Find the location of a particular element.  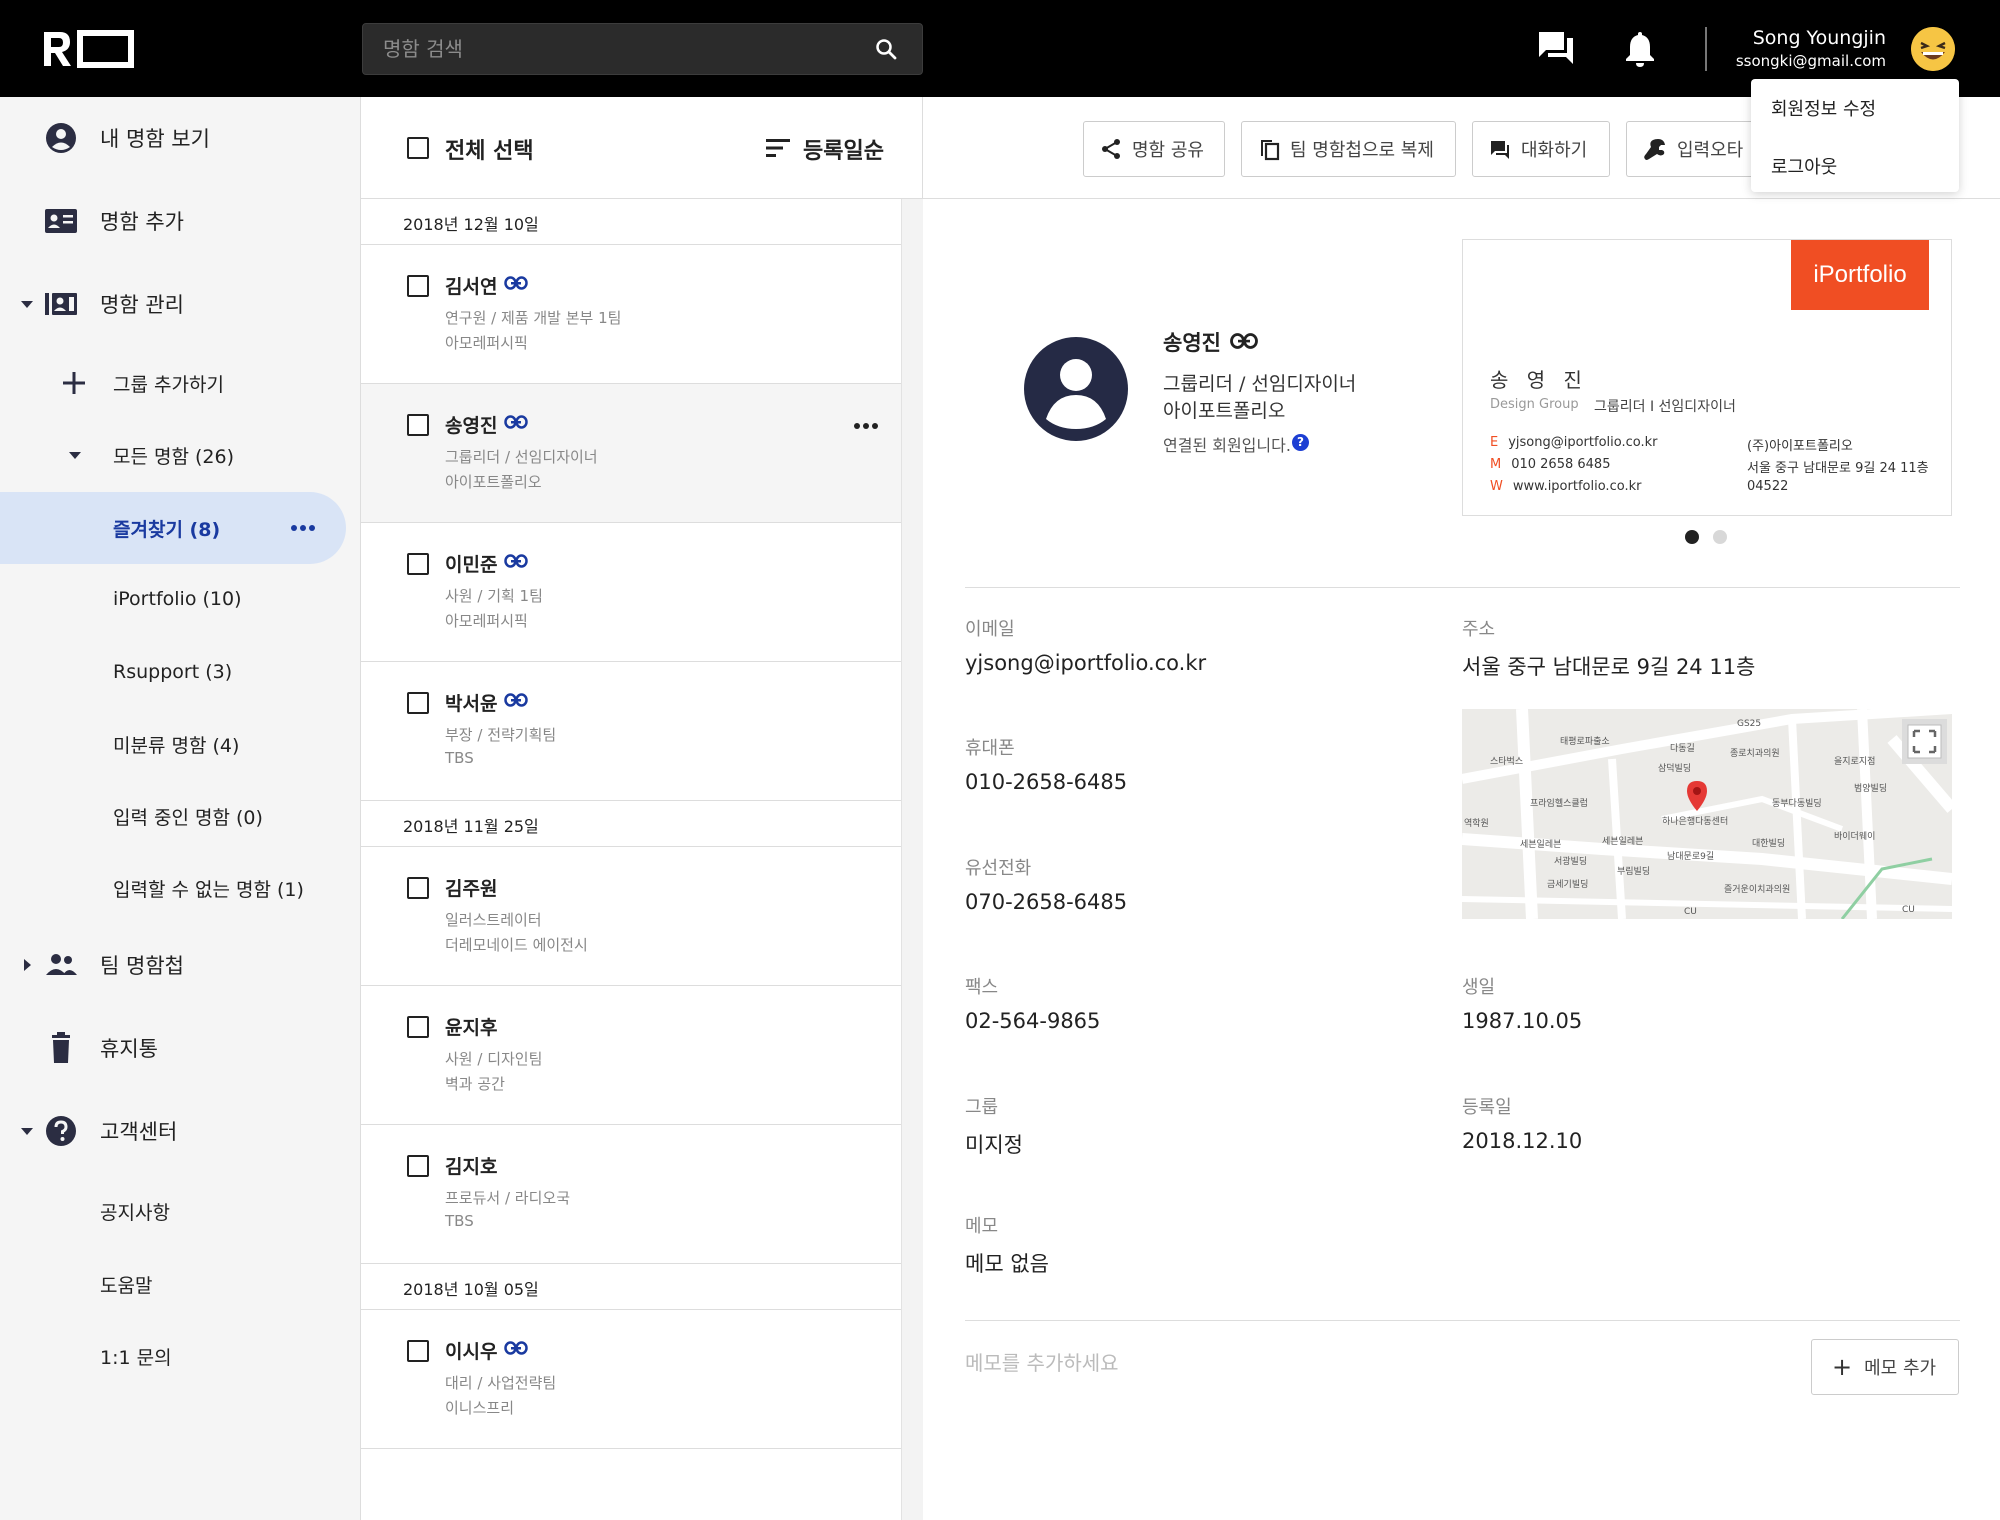

carousel-dot-active is located at coordinates (1692, 537).